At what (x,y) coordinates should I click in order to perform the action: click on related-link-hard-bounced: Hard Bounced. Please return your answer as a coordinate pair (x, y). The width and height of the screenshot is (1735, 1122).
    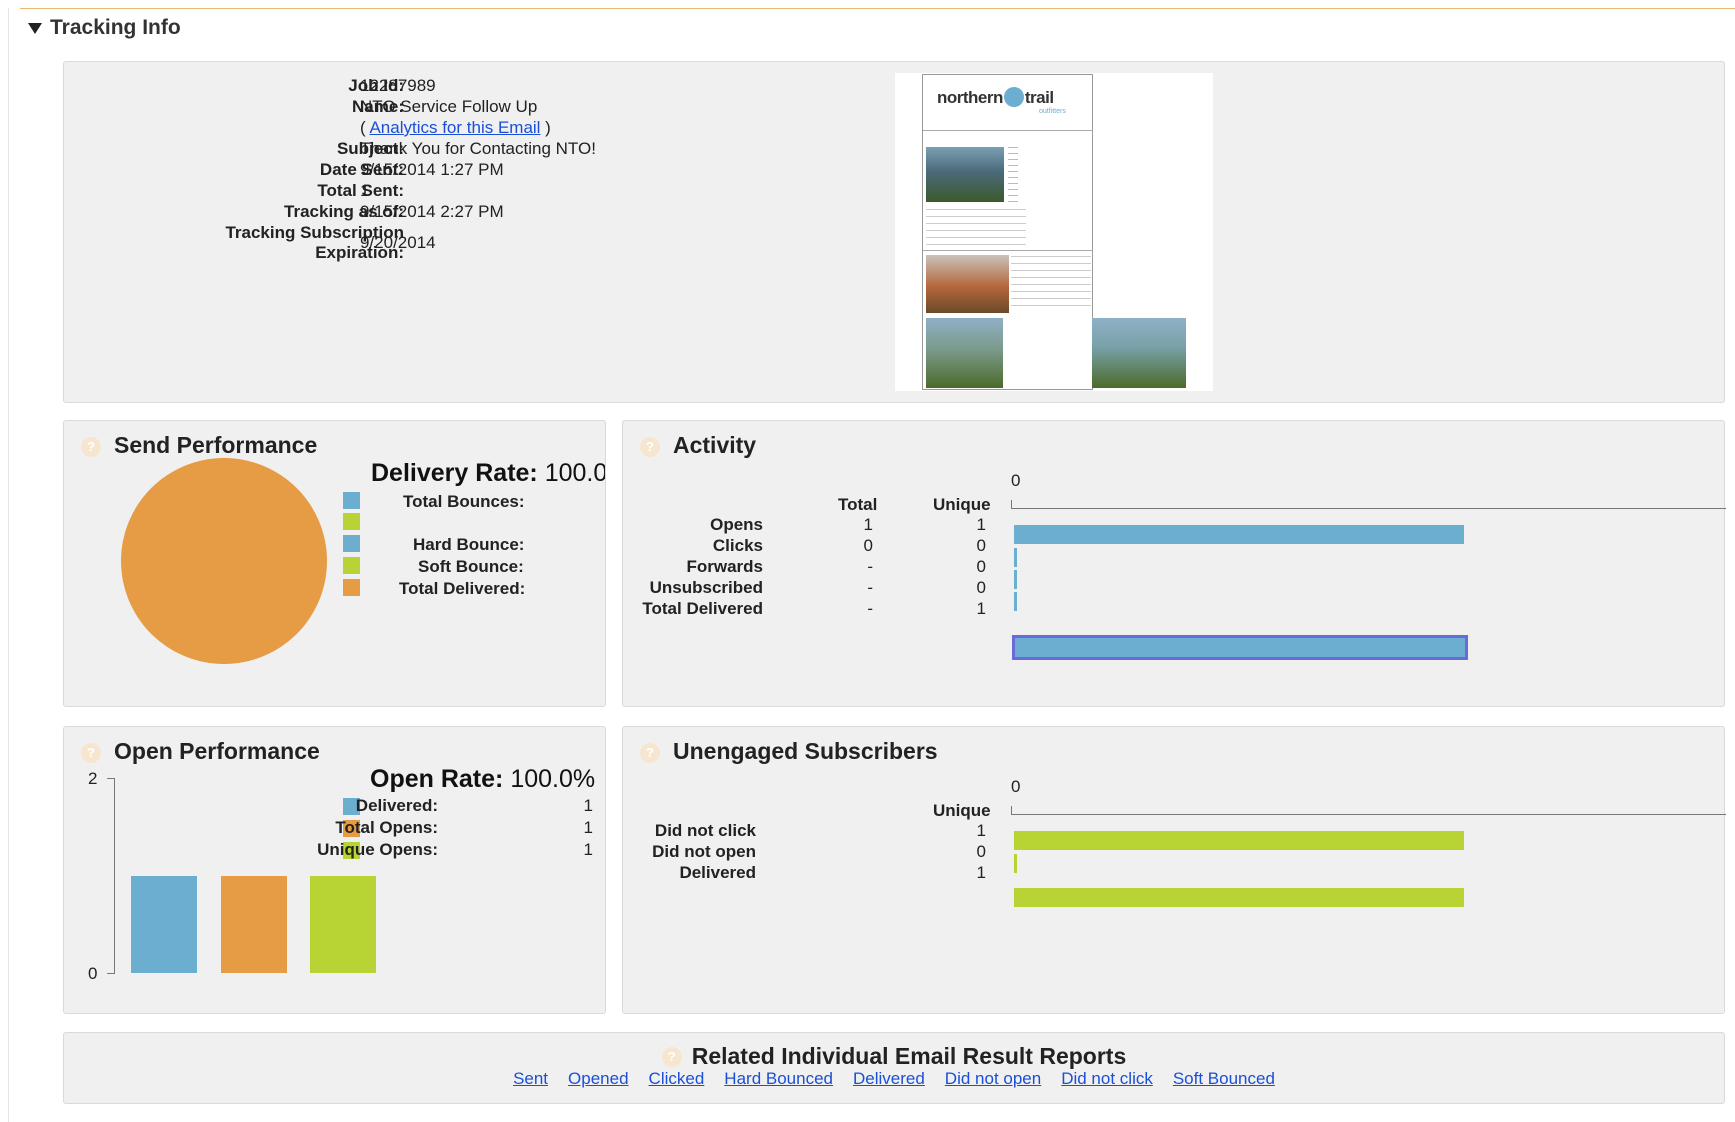
    Looking at the image, I should click on (778, 1078).